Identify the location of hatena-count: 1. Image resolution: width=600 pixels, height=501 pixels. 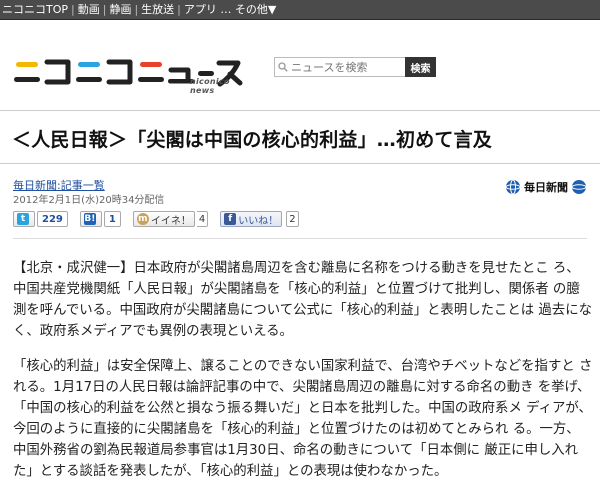
(112, 219).